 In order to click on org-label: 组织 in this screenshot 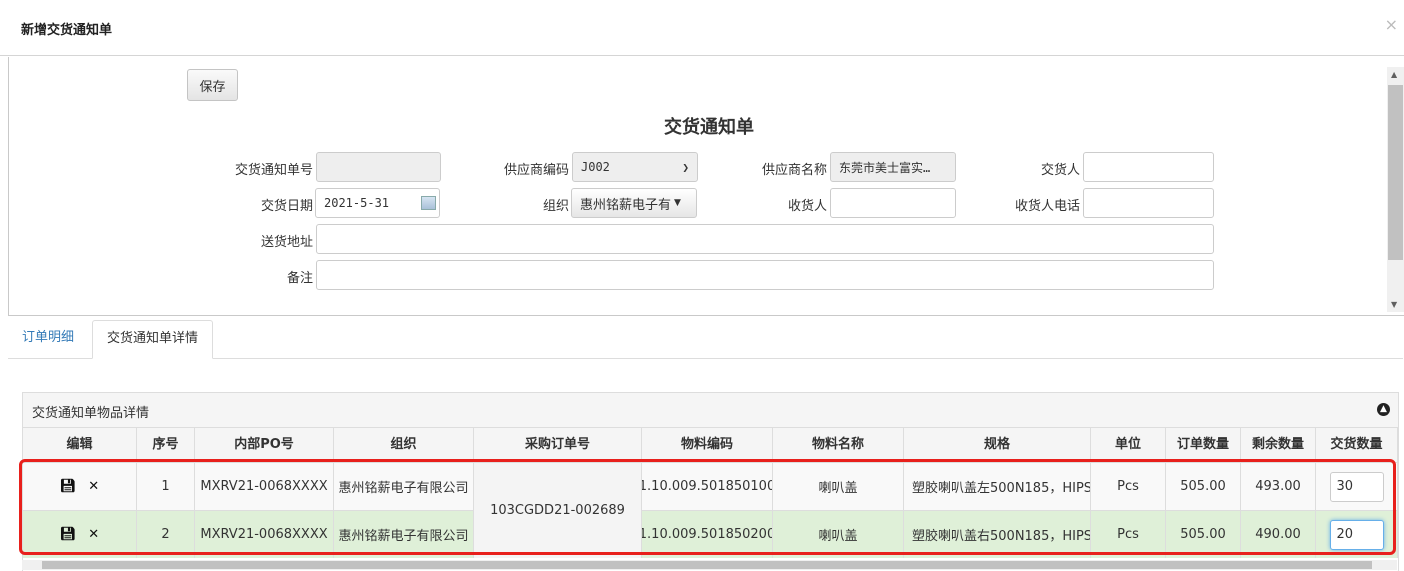, I will do `click(555, 206)`.